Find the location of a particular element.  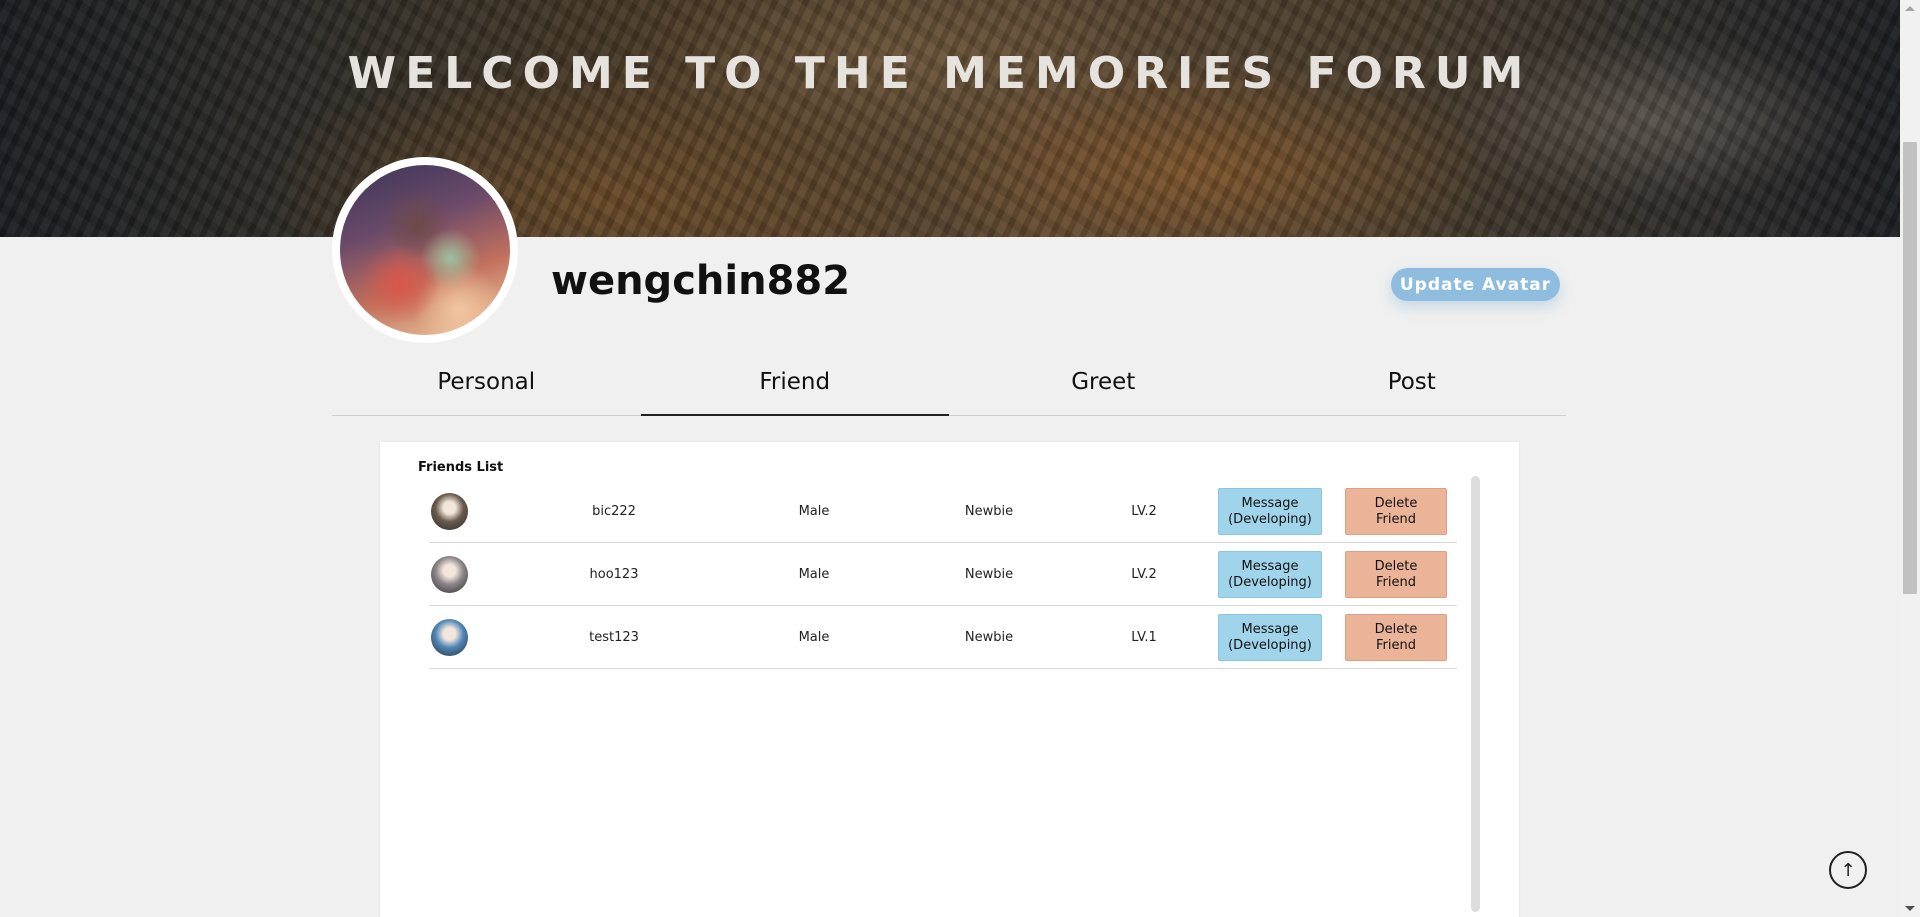

scroll-up-icon is located at coordinates (1910, 8).